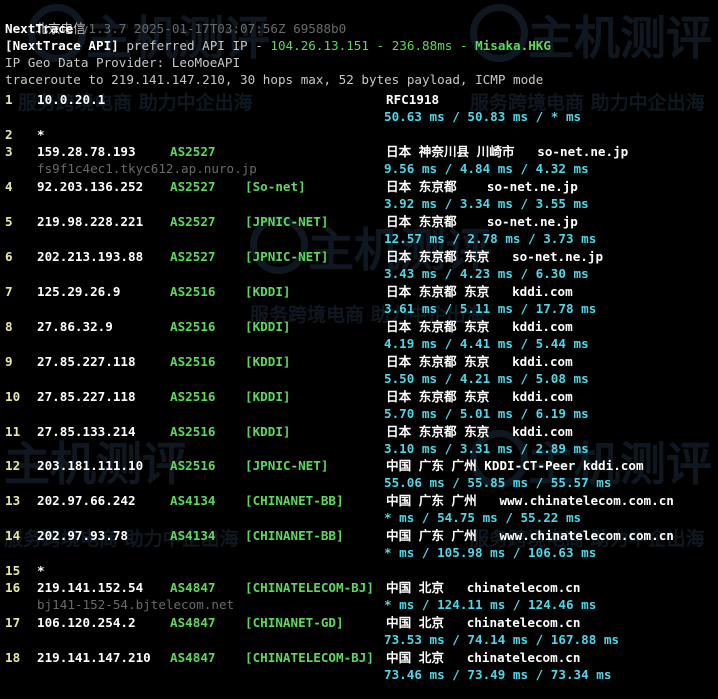 This screenshot has width=718, height=699. I want to click on hop-number: 17, so click(13, 622).